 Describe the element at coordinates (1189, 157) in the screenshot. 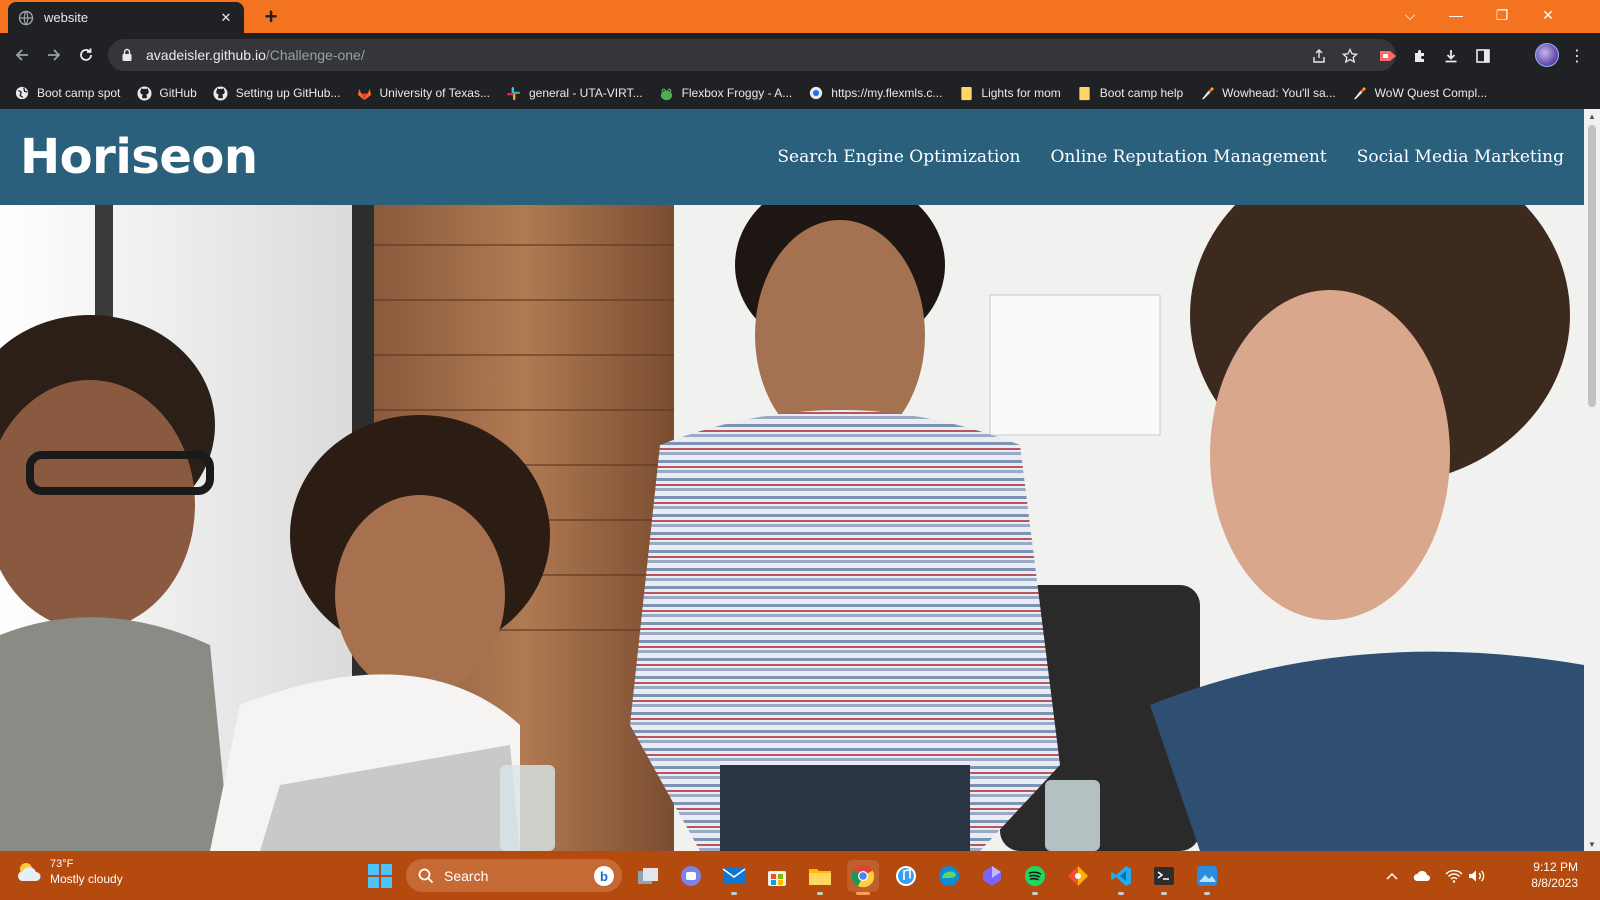

I see `nav-link-reputation: Online Reputation Management` at that location.